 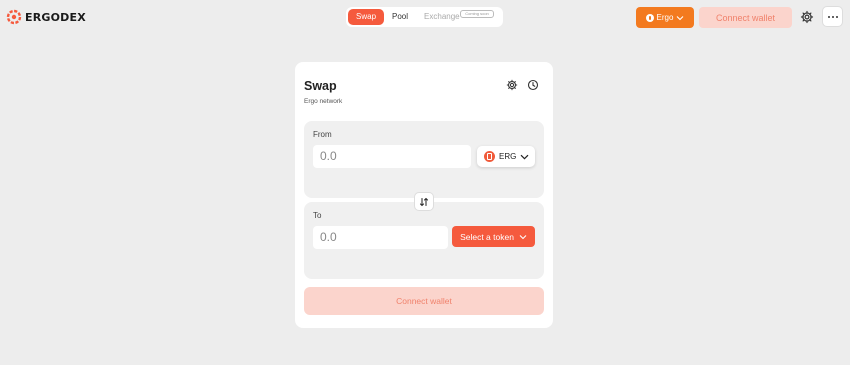 What do you see at coordinates (14, 17) in the screenshot?
I see `ergodex-logo-icon` at bounding box center [14, 17].